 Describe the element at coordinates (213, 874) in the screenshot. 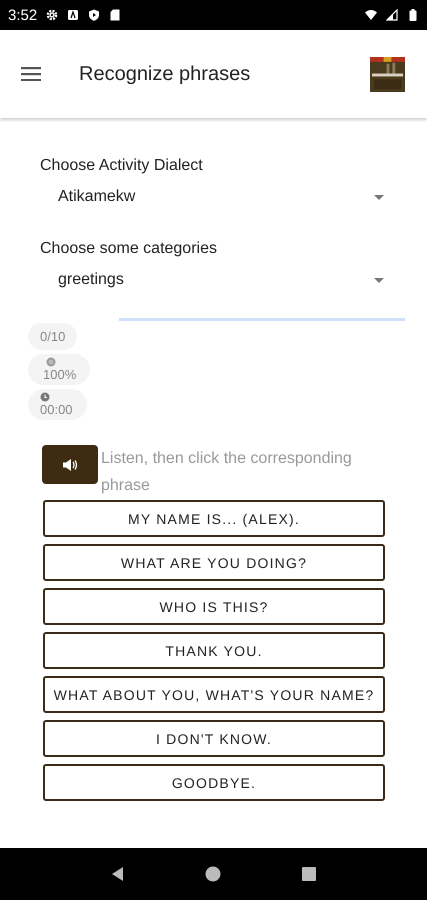

I see `home-icon` at that location.